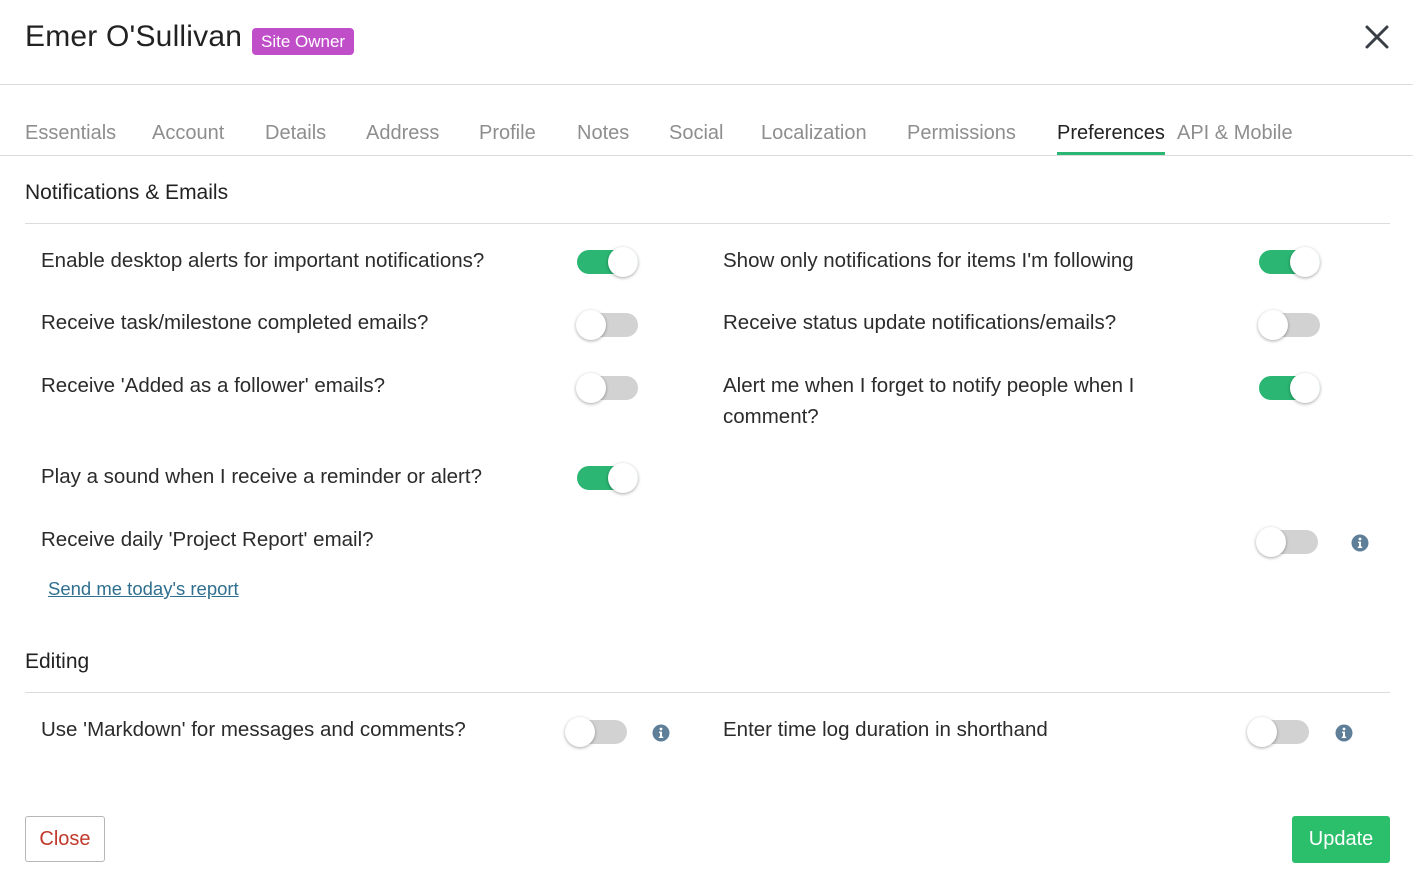 This screenshot has width=1413, height=884. I want to click on setting-label-follower-emails: Receive 'Added as a follower' emails?, so click(213, 385).